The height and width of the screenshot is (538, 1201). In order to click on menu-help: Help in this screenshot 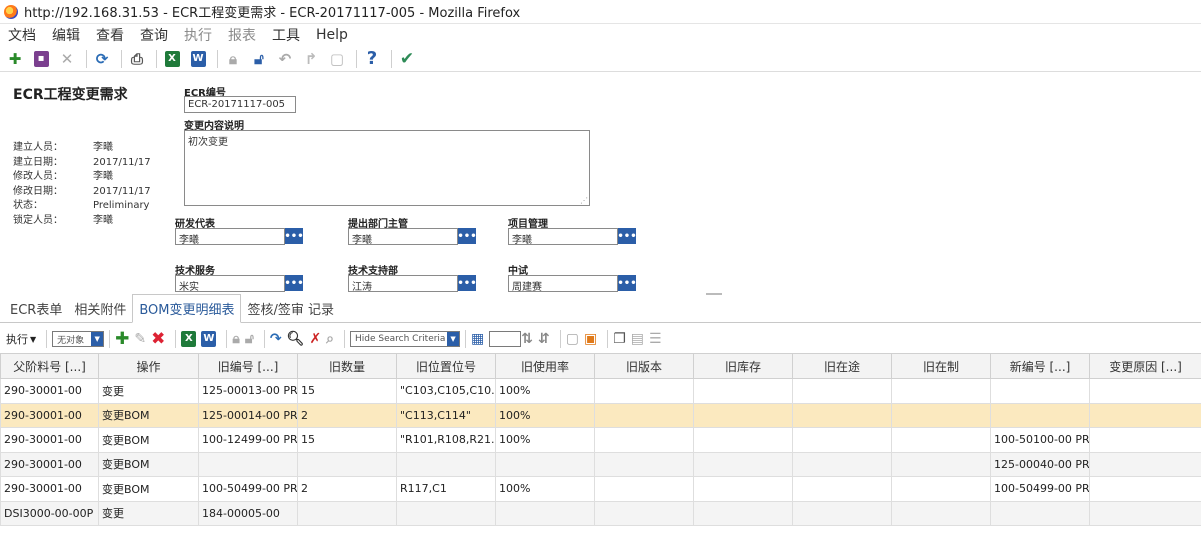, I will do `click(332, 35)`.